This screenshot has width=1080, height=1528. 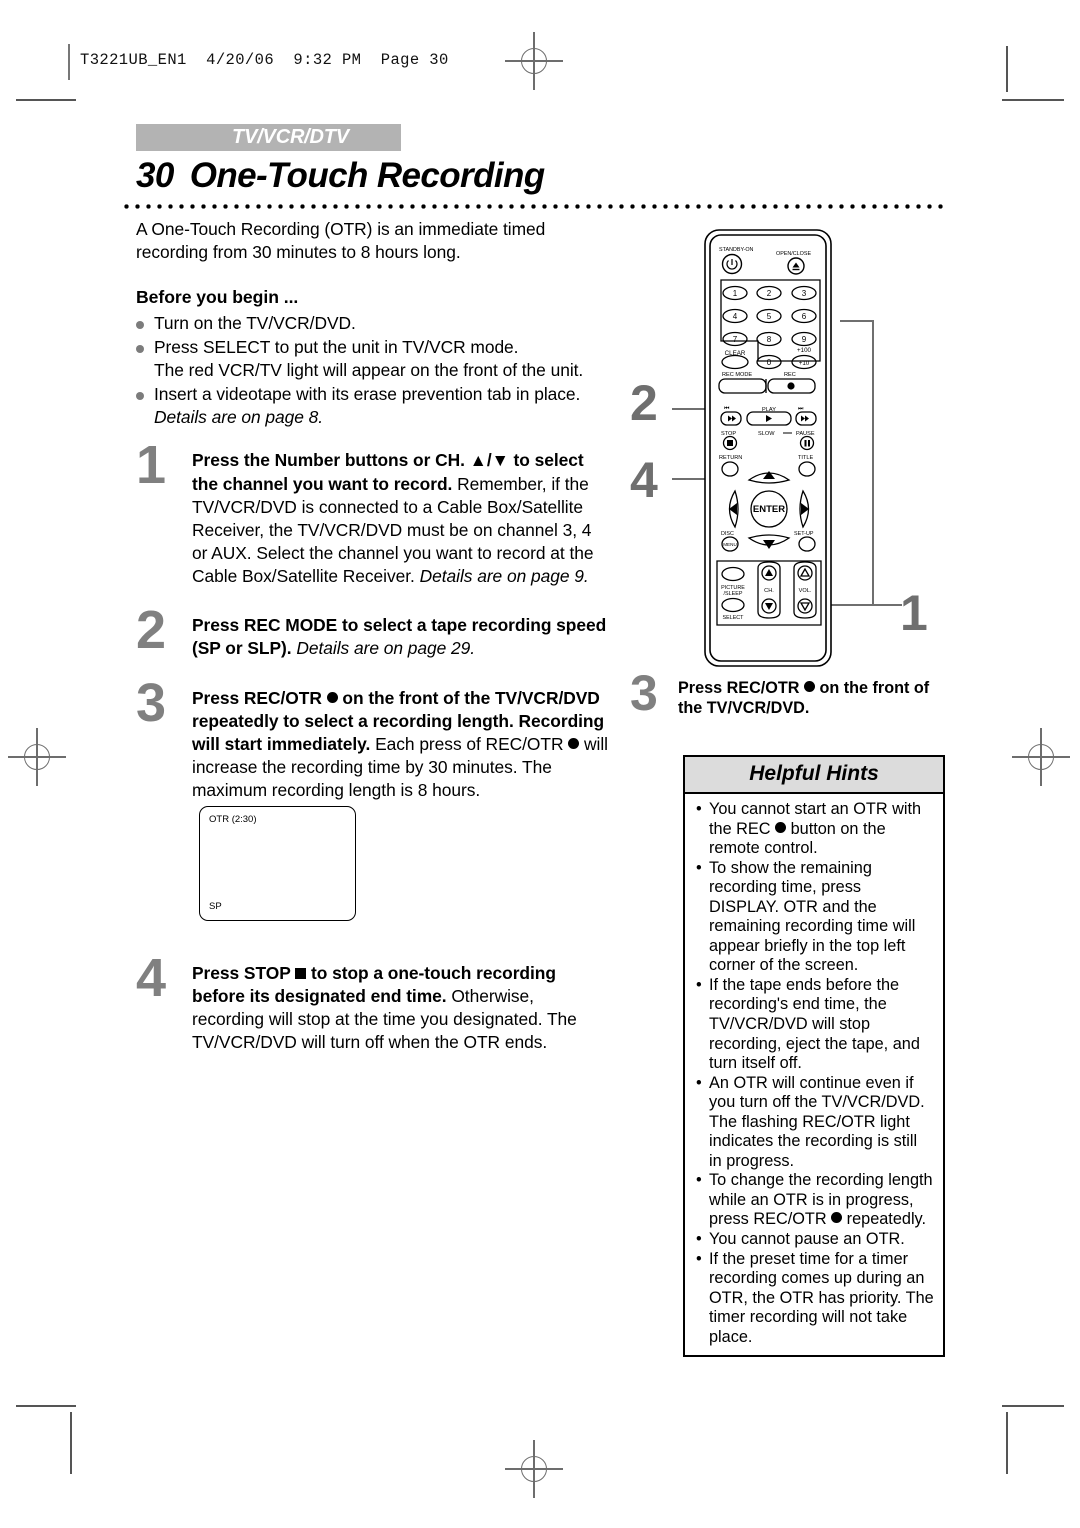 I want to click on svg-text: STANDBY-ON, so click(x=736, y=250).